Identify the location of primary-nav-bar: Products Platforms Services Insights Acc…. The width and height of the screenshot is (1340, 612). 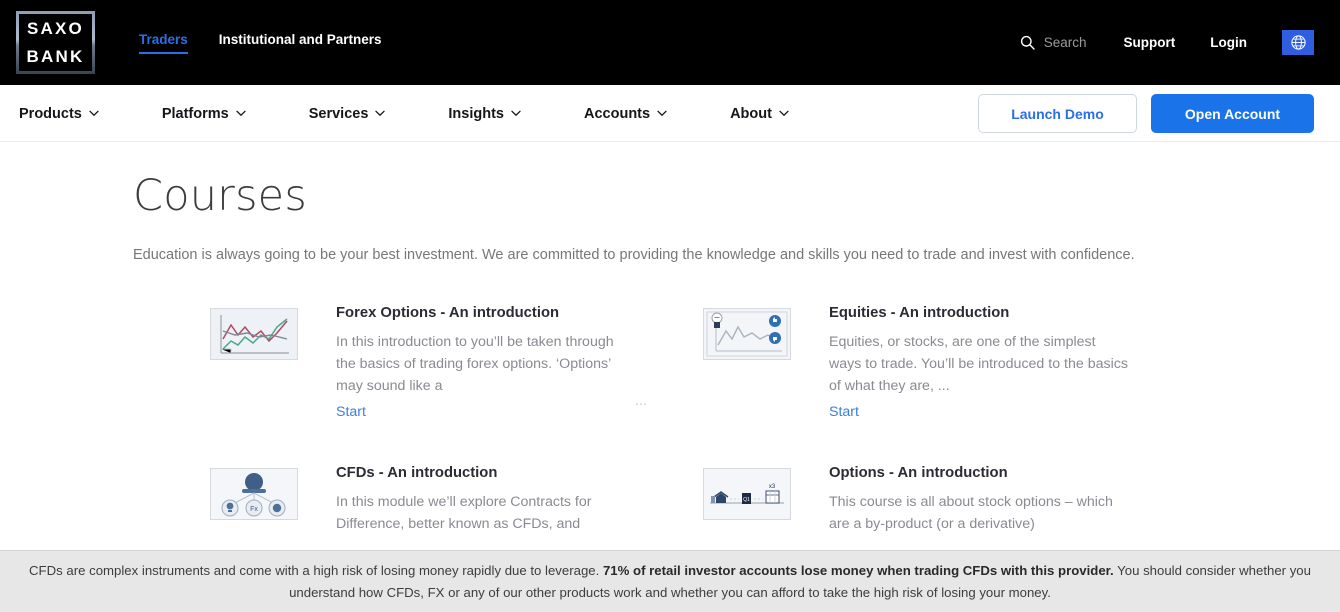
(670, 113).